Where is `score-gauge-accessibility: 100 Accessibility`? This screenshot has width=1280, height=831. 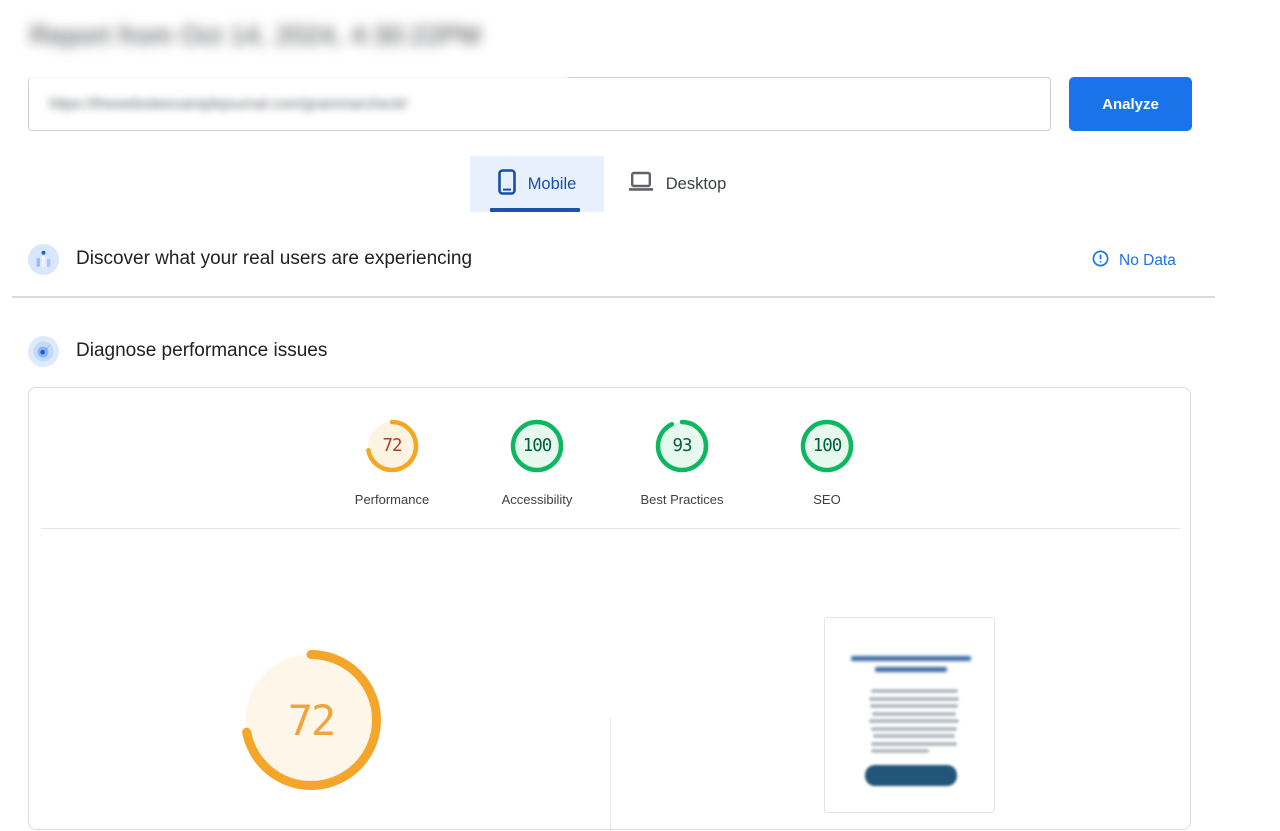
score-gauge-accessibility: 100 Accessibility is located at coordinates (537, 462).